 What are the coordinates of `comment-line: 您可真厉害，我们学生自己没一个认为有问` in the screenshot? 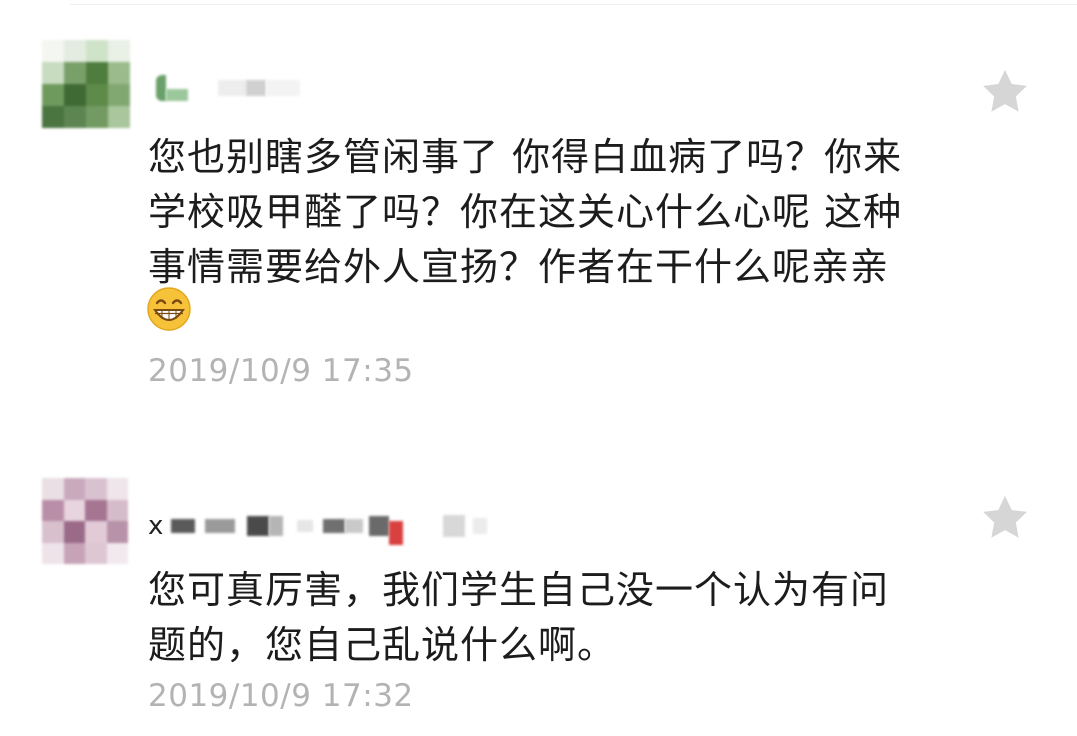 It's located at (519, 590).